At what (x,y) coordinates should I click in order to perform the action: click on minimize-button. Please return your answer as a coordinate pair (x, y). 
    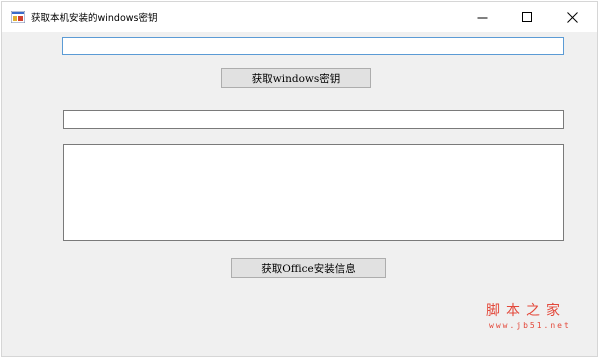
    Looking at the image, I should click on (482, 17).